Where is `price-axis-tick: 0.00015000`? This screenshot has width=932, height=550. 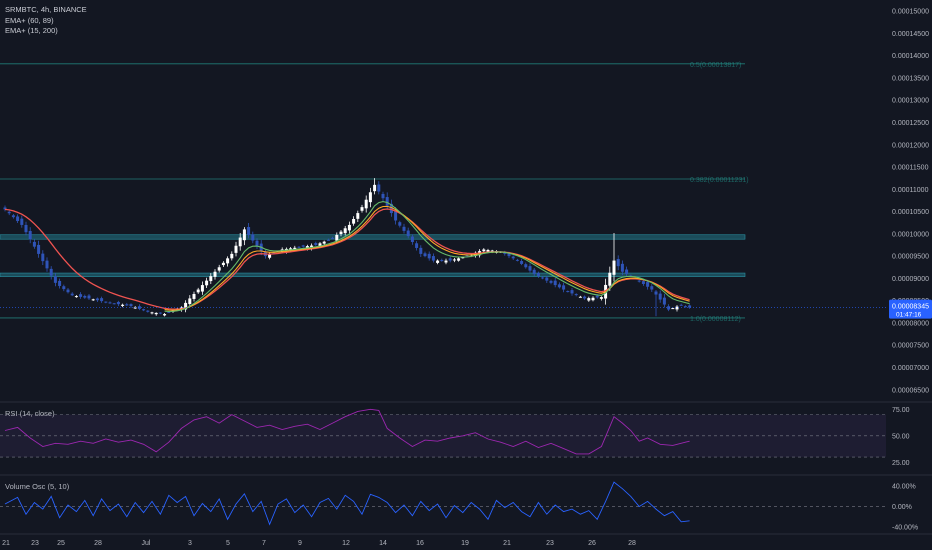
price-axis-tick: 0.00015000 is located at coordinates (910, 12).